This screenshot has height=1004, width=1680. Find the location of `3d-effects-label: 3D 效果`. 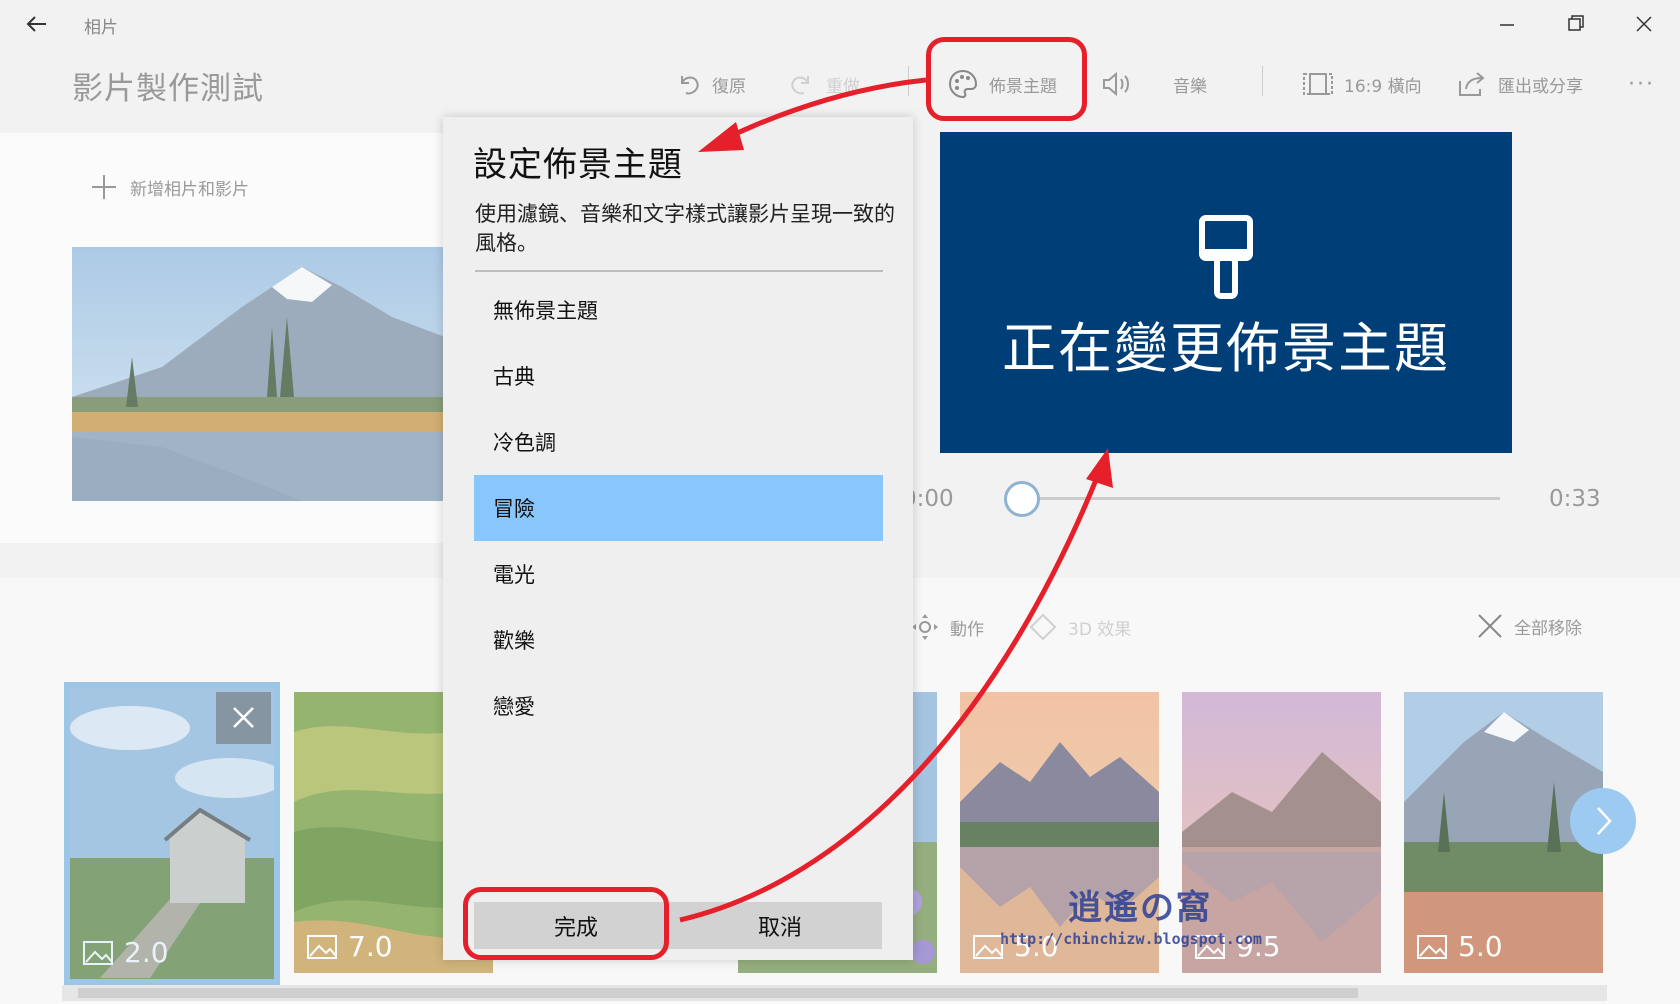

3d-effects-label: 3D 效果 is located at coordinates (1100, 629).